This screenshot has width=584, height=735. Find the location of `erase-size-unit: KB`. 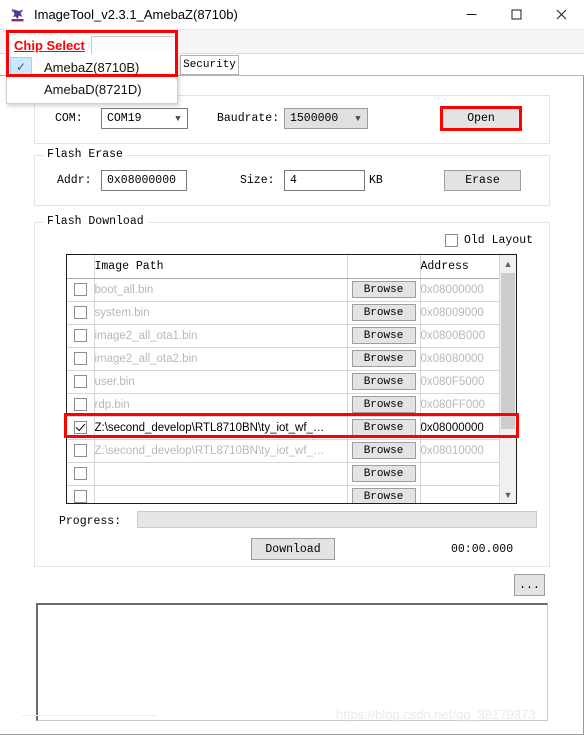

erase-size-unit: KB is located at coordinates (376, 180).